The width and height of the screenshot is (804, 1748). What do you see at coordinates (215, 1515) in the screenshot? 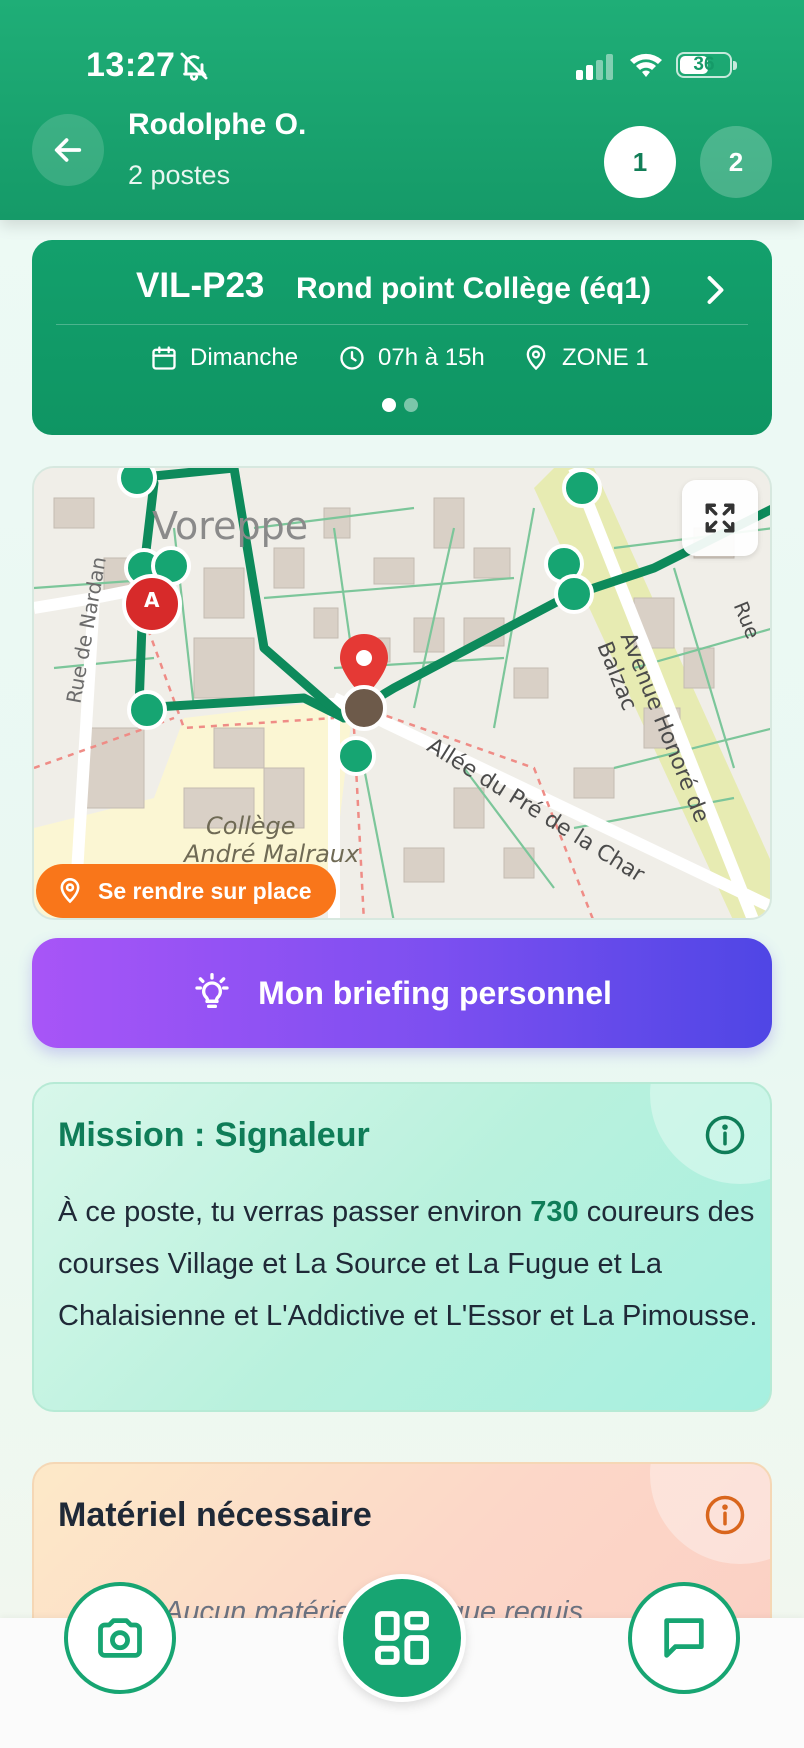
I see `equipment-title: Matériel nécessaire` at bounding box center [215, 1515].